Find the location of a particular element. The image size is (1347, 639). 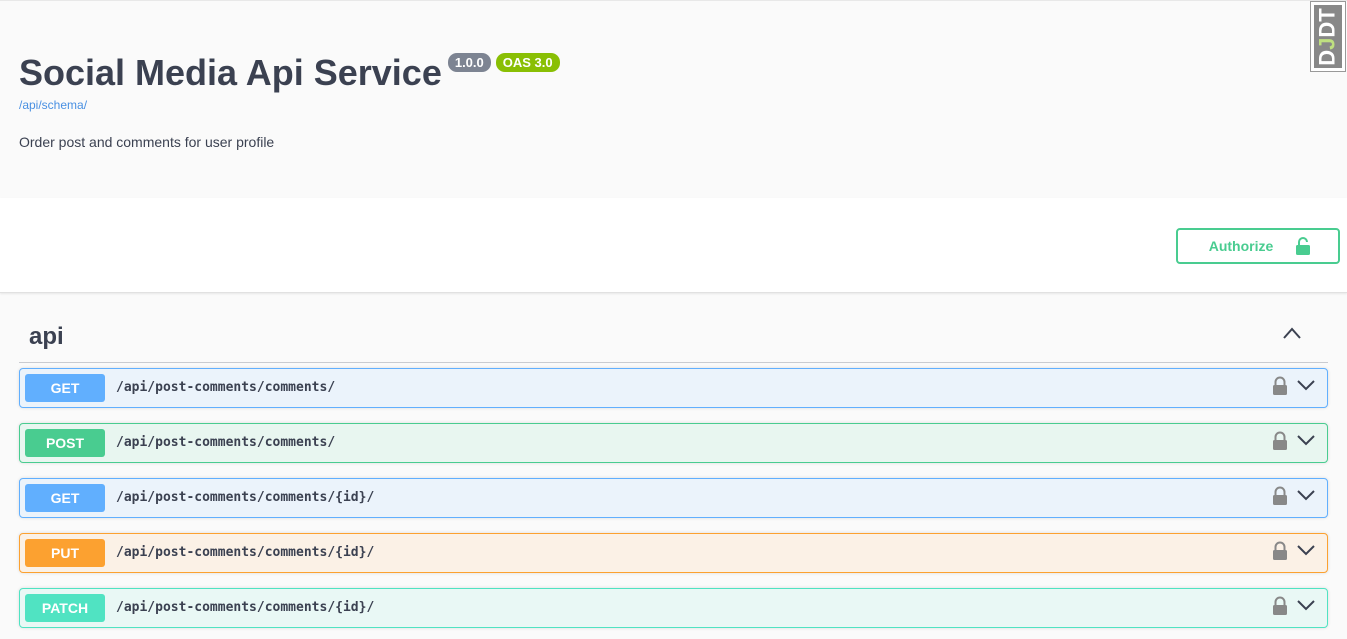

chevron-up-icon is located at coordinates (1292, 335).